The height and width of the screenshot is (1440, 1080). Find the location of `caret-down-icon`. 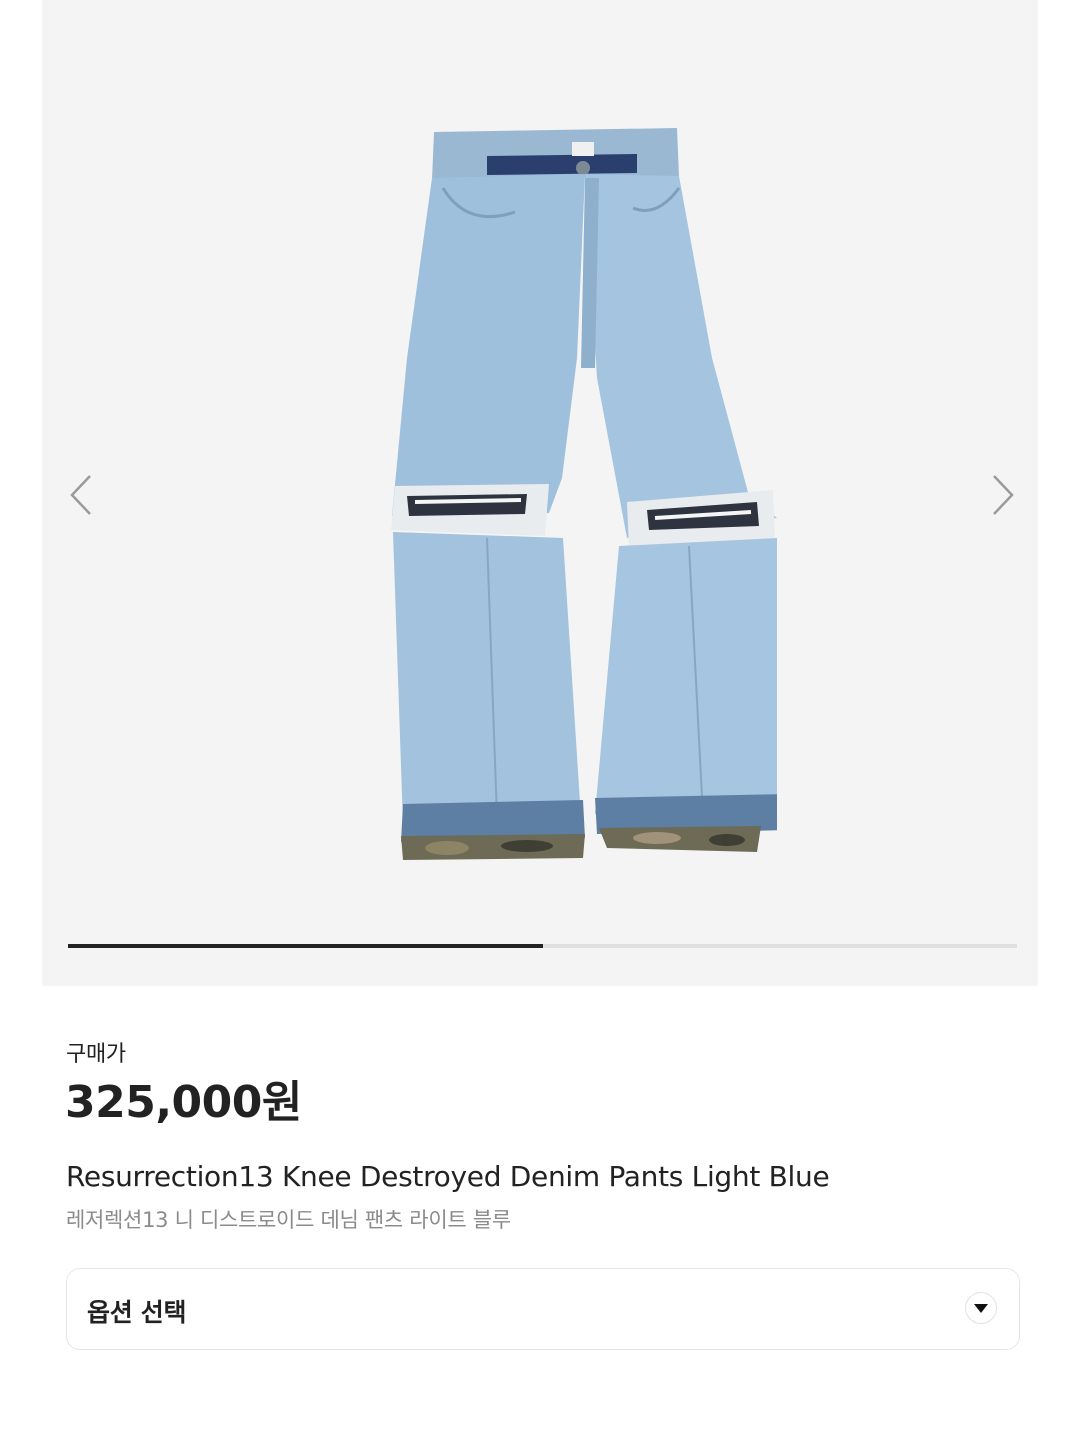

caret-down-icon is located at coordinates (981, 1308).